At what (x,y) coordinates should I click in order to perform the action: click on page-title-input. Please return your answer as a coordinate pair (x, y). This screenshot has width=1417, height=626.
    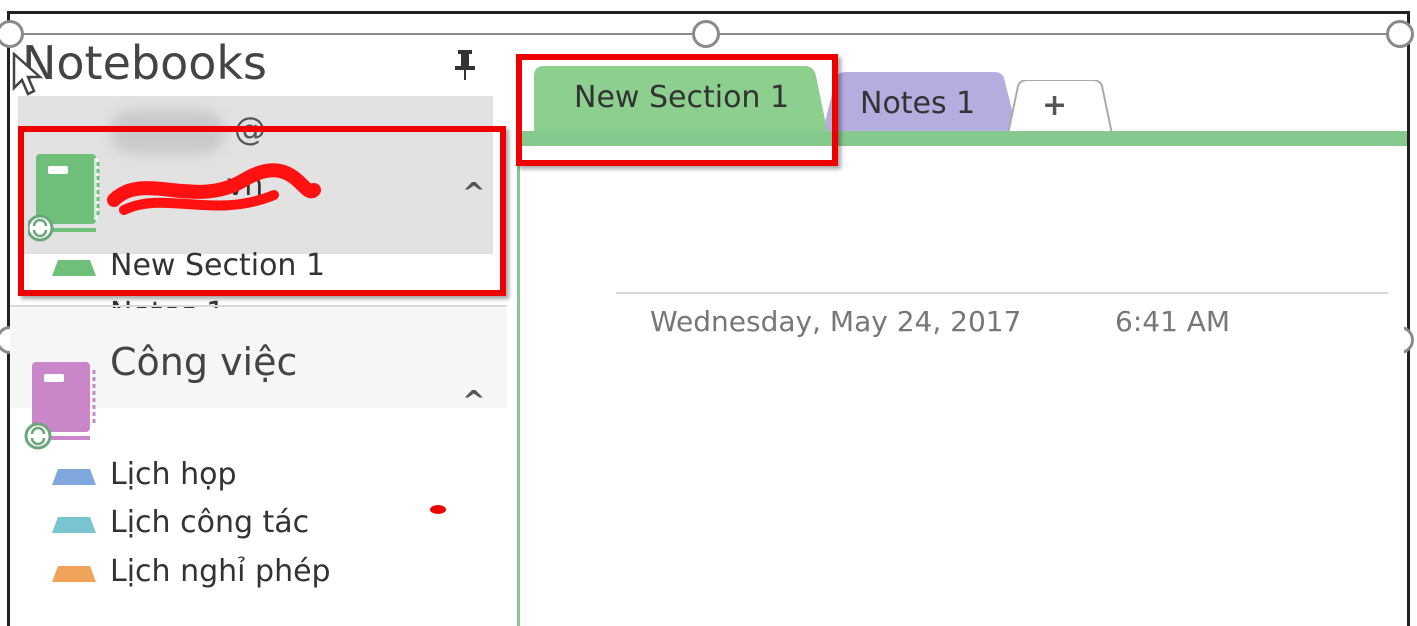
    Looking at the image, I should click on (1002, 293).